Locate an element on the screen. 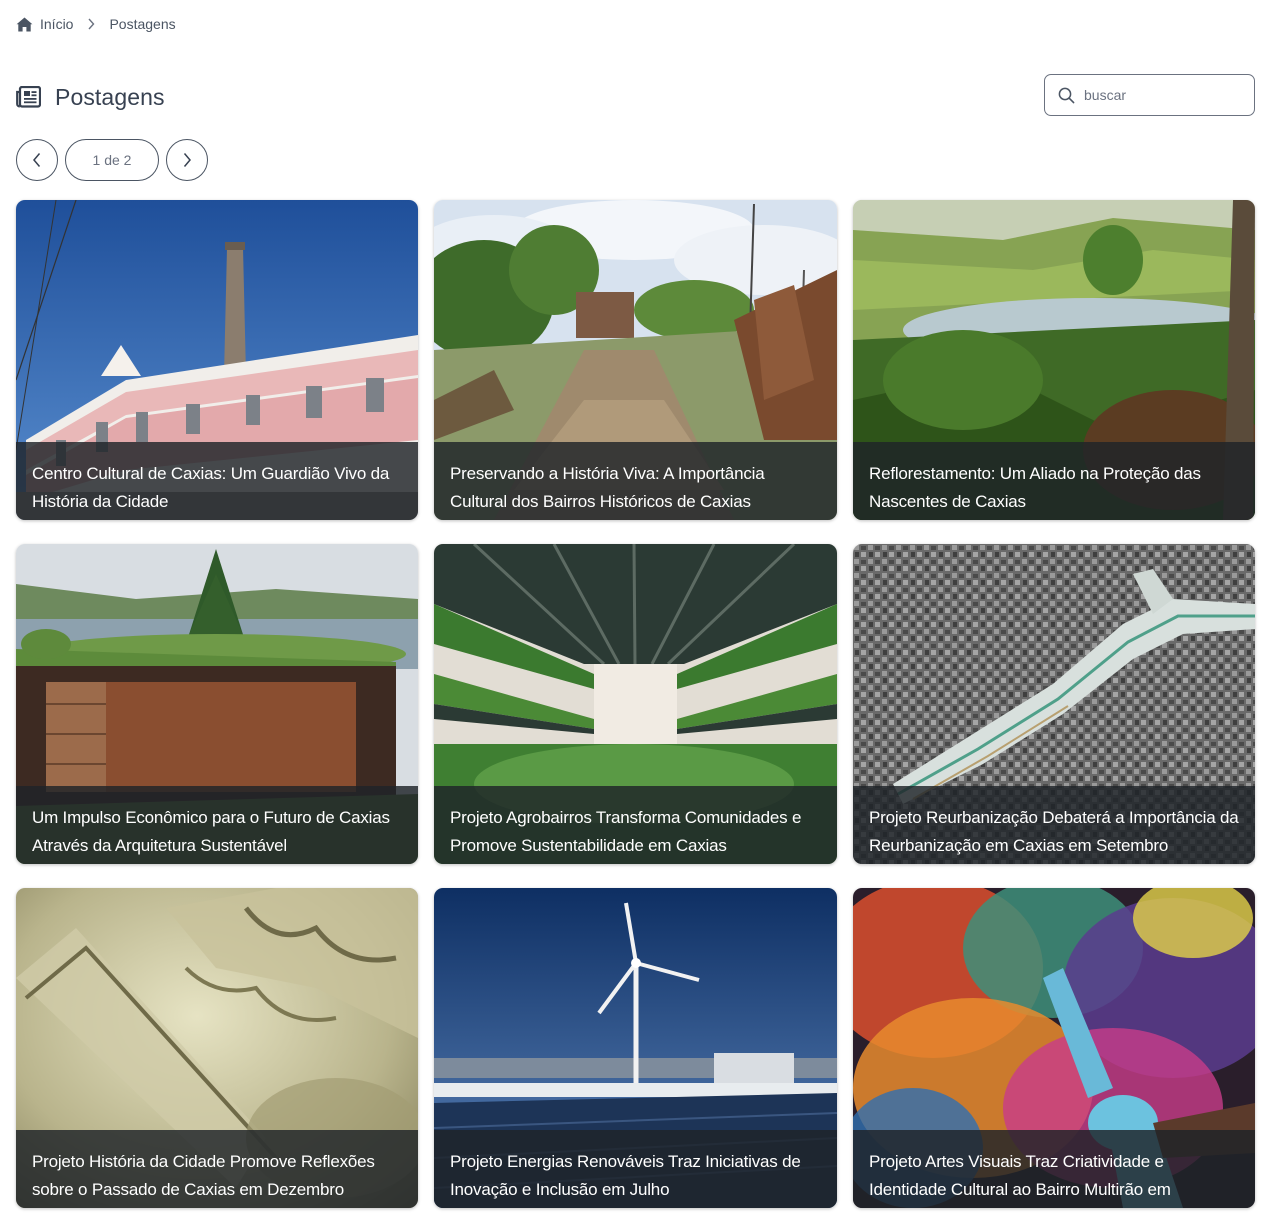  breadcrumb-home-label: Início is located at coordinates (57, 24).